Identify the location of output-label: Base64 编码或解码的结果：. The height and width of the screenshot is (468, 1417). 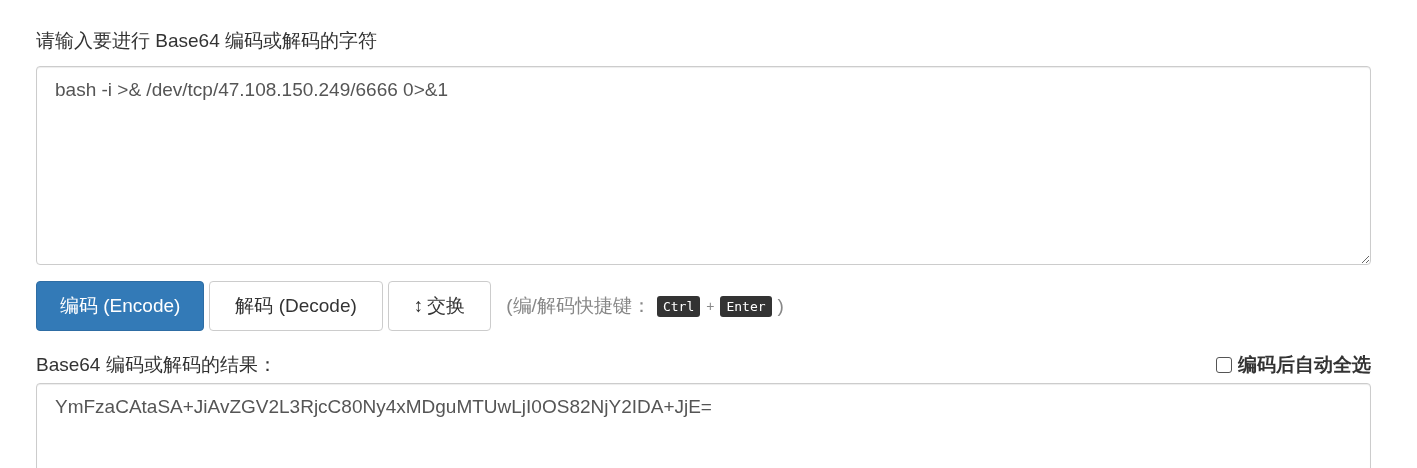
(156, 365).